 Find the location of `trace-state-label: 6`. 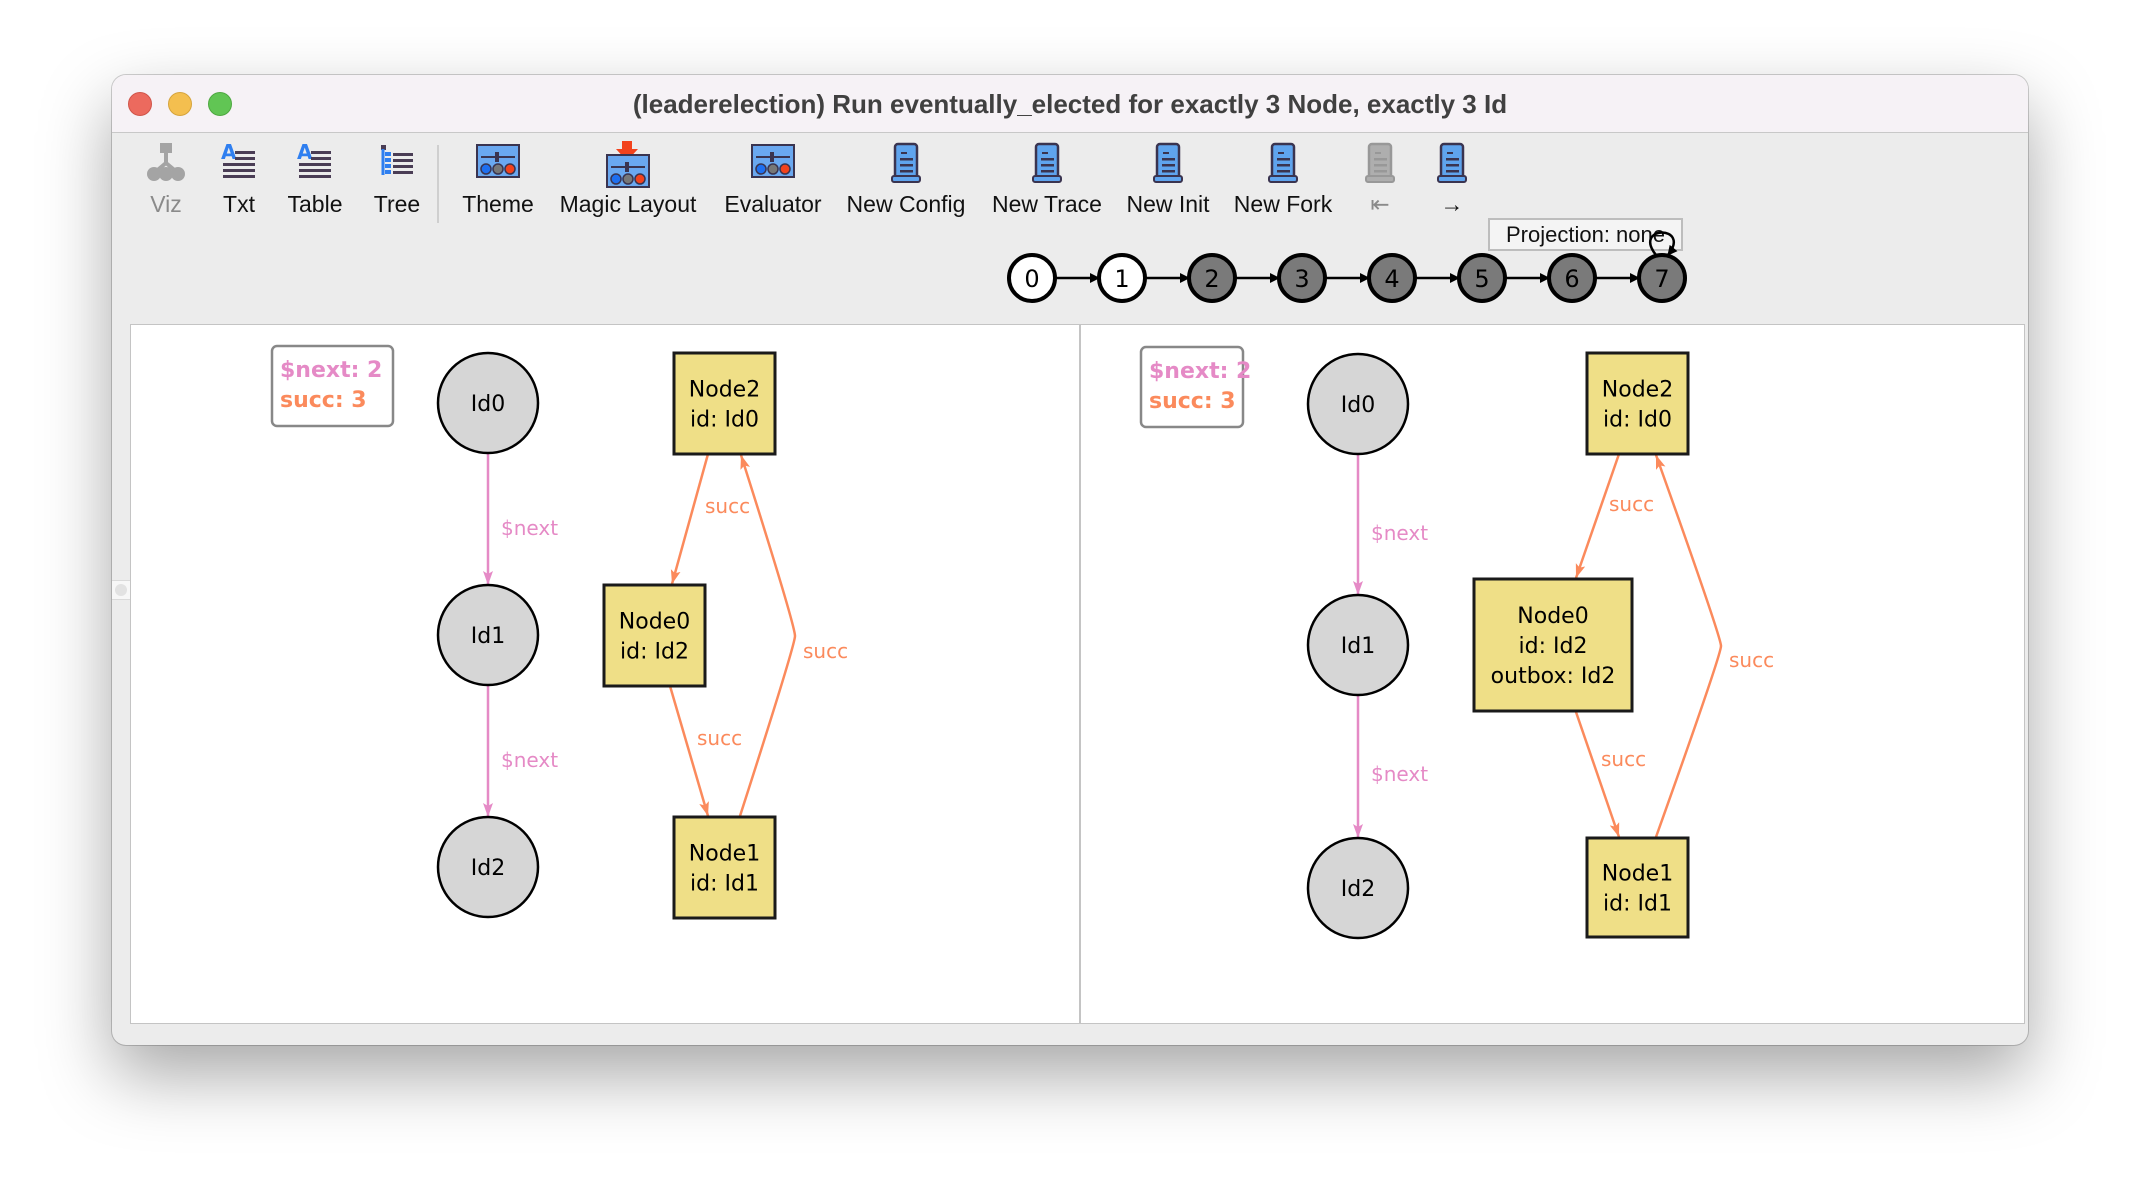

trace-state-label: 6 is located at coordinates (1571, 279).